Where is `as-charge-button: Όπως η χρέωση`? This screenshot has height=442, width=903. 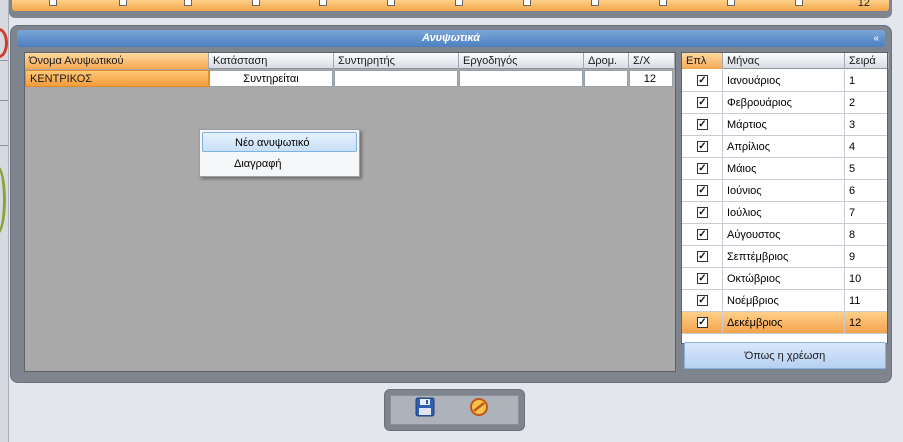
as-charge-button: Όπως η χρέωση is located at coordinates (785, 355).